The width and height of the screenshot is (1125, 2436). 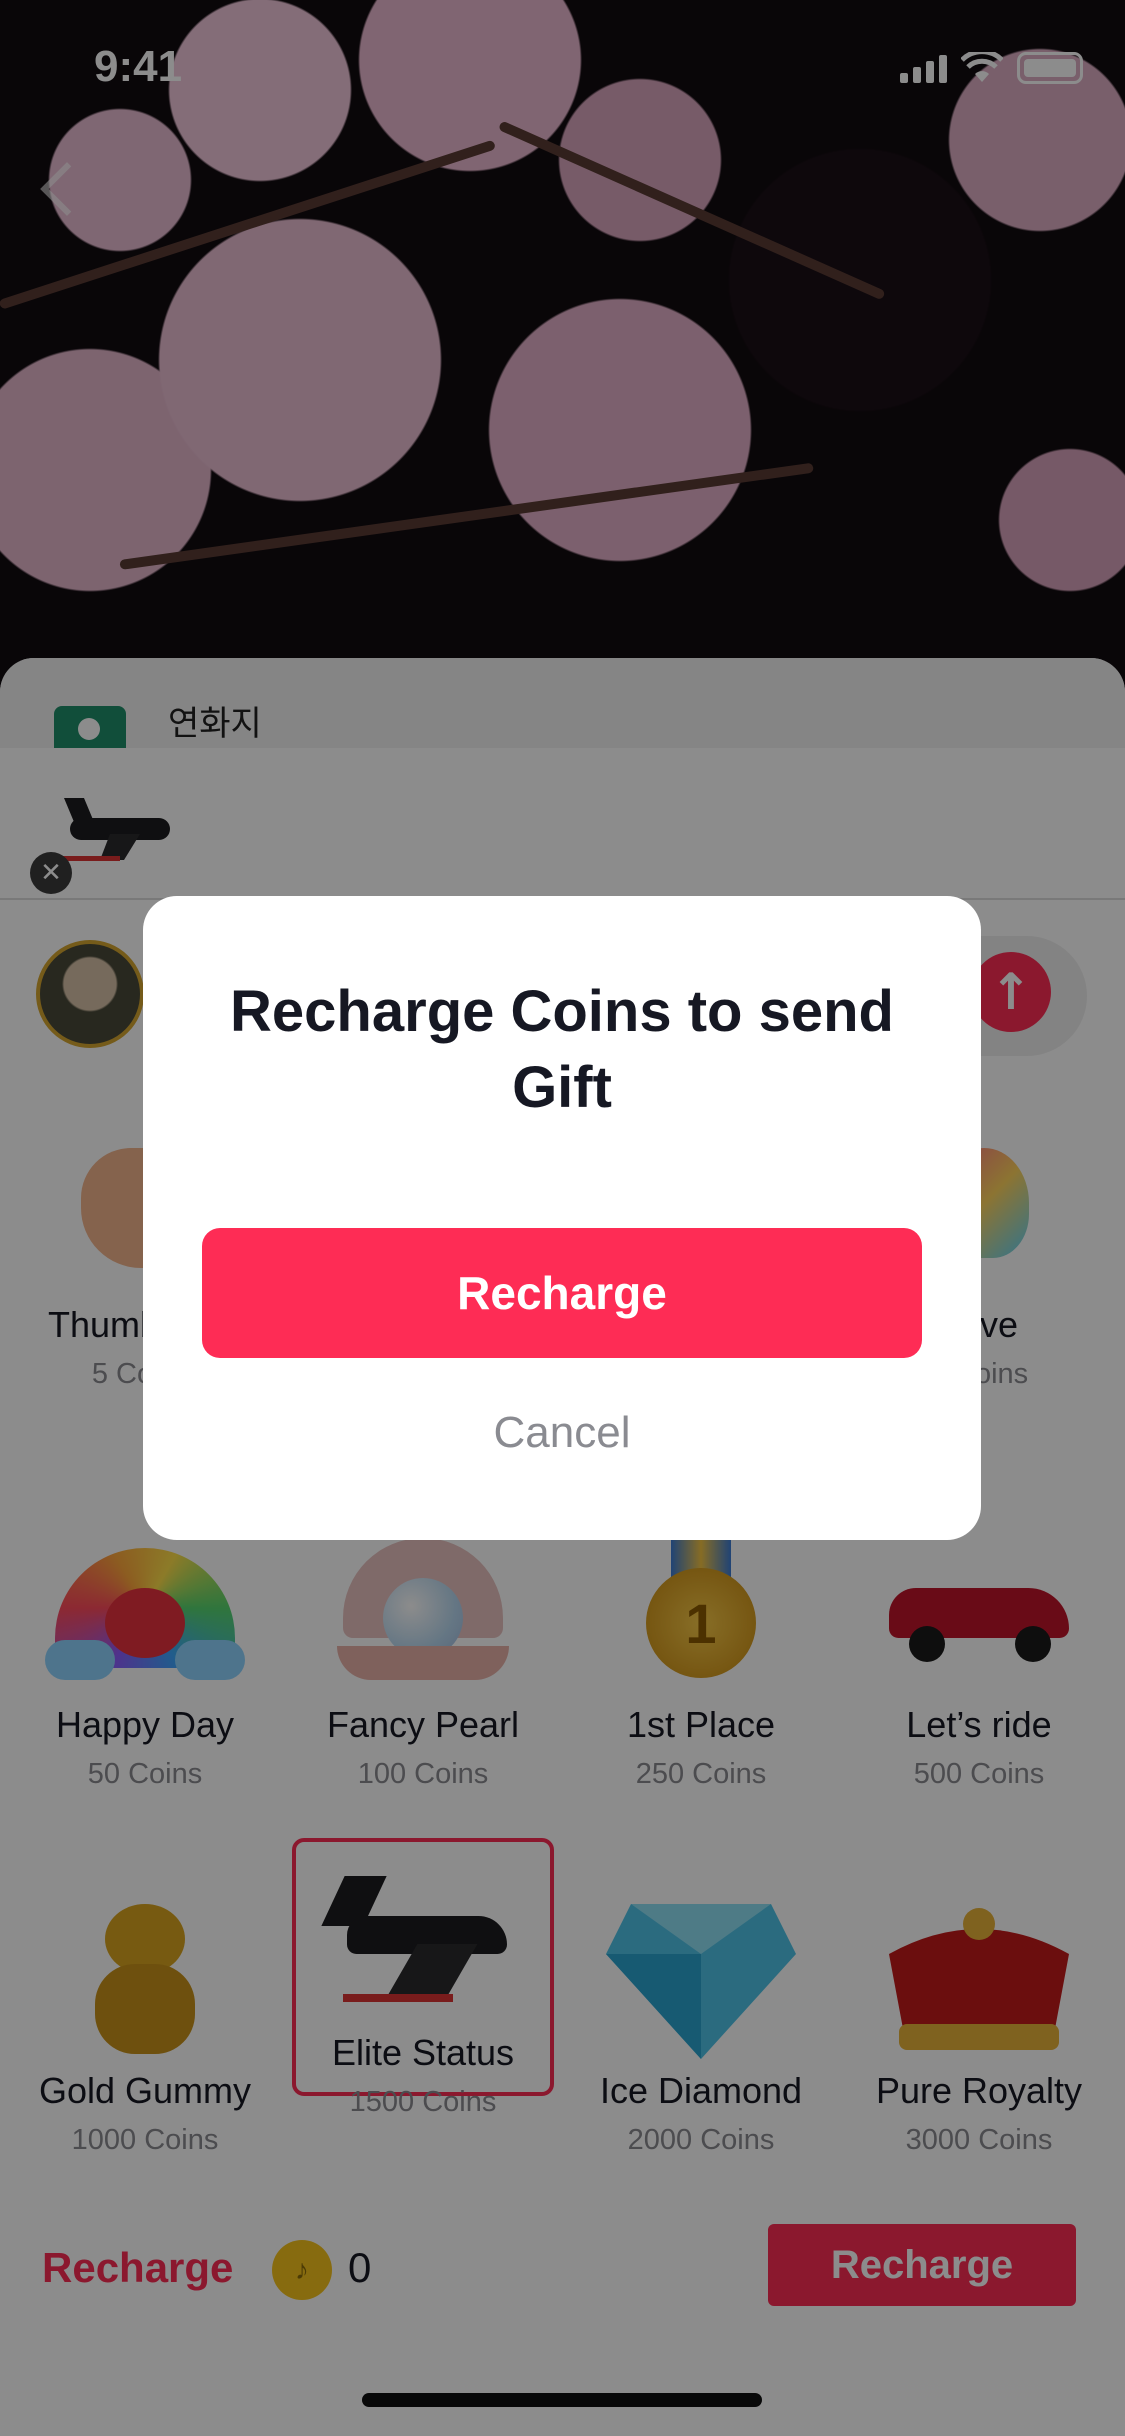 What do you see at coordinates (562, 1433) in the screenshot?
I see `dialog-cancel-button: Cancel` at bounding box center [562, 1433].